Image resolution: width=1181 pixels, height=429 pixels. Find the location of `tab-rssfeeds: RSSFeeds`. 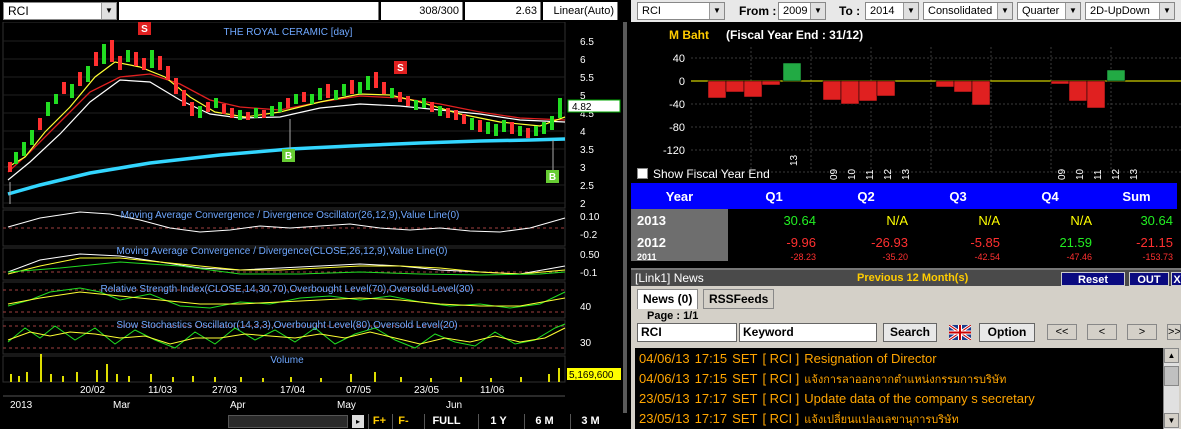

tab-rssfeeds: RSSFeeds is located at coordinates (739, 299).